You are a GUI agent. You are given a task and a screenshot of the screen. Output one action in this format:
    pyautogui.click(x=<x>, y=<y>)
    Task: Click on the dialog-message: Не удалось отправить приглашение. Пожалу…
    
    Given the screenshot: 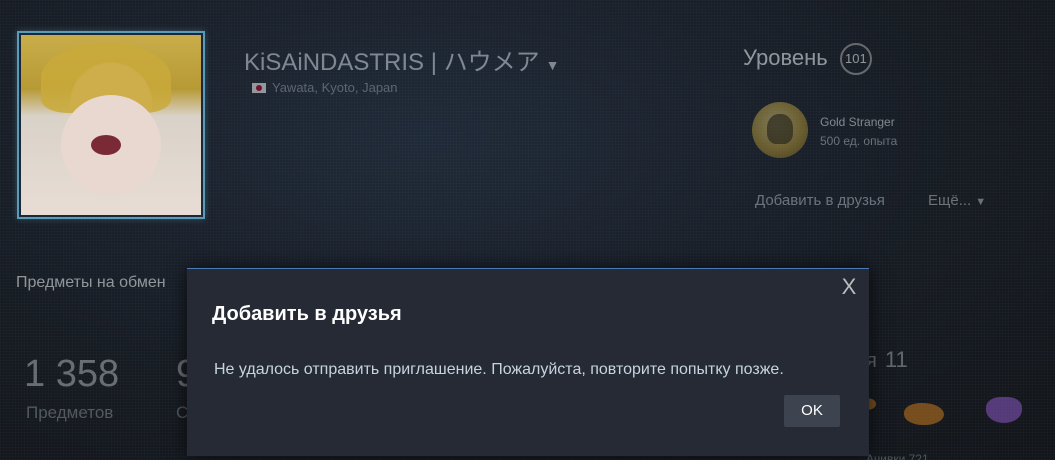 What is the action you would take?
    pyautogui.click(x=499, y=369)
    